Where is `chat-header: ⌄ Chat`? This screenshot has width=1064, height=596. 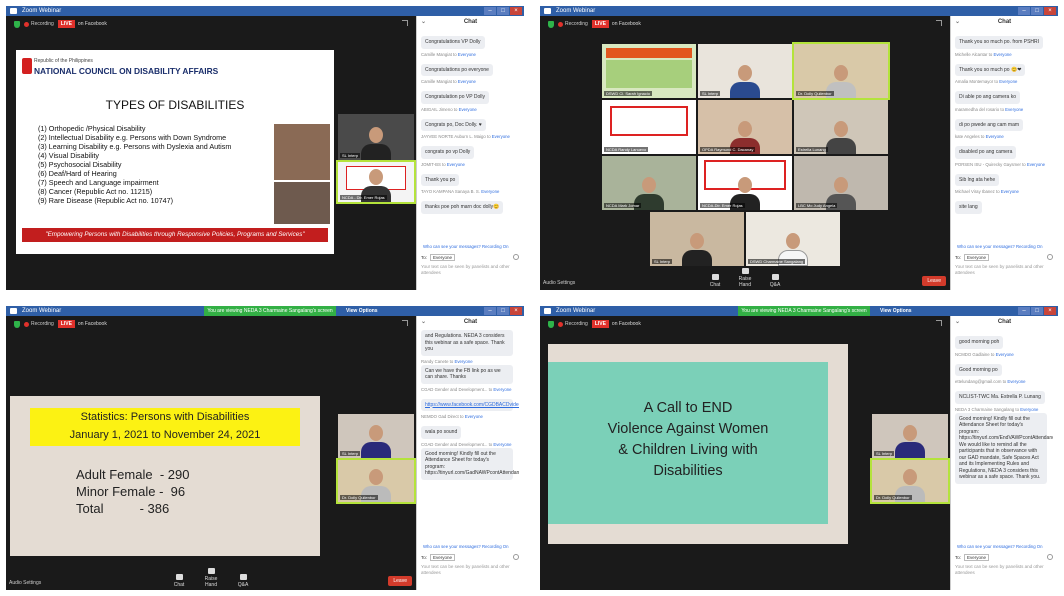 chat-header: ⌄ Chat is located at coordinates (1004, 22).